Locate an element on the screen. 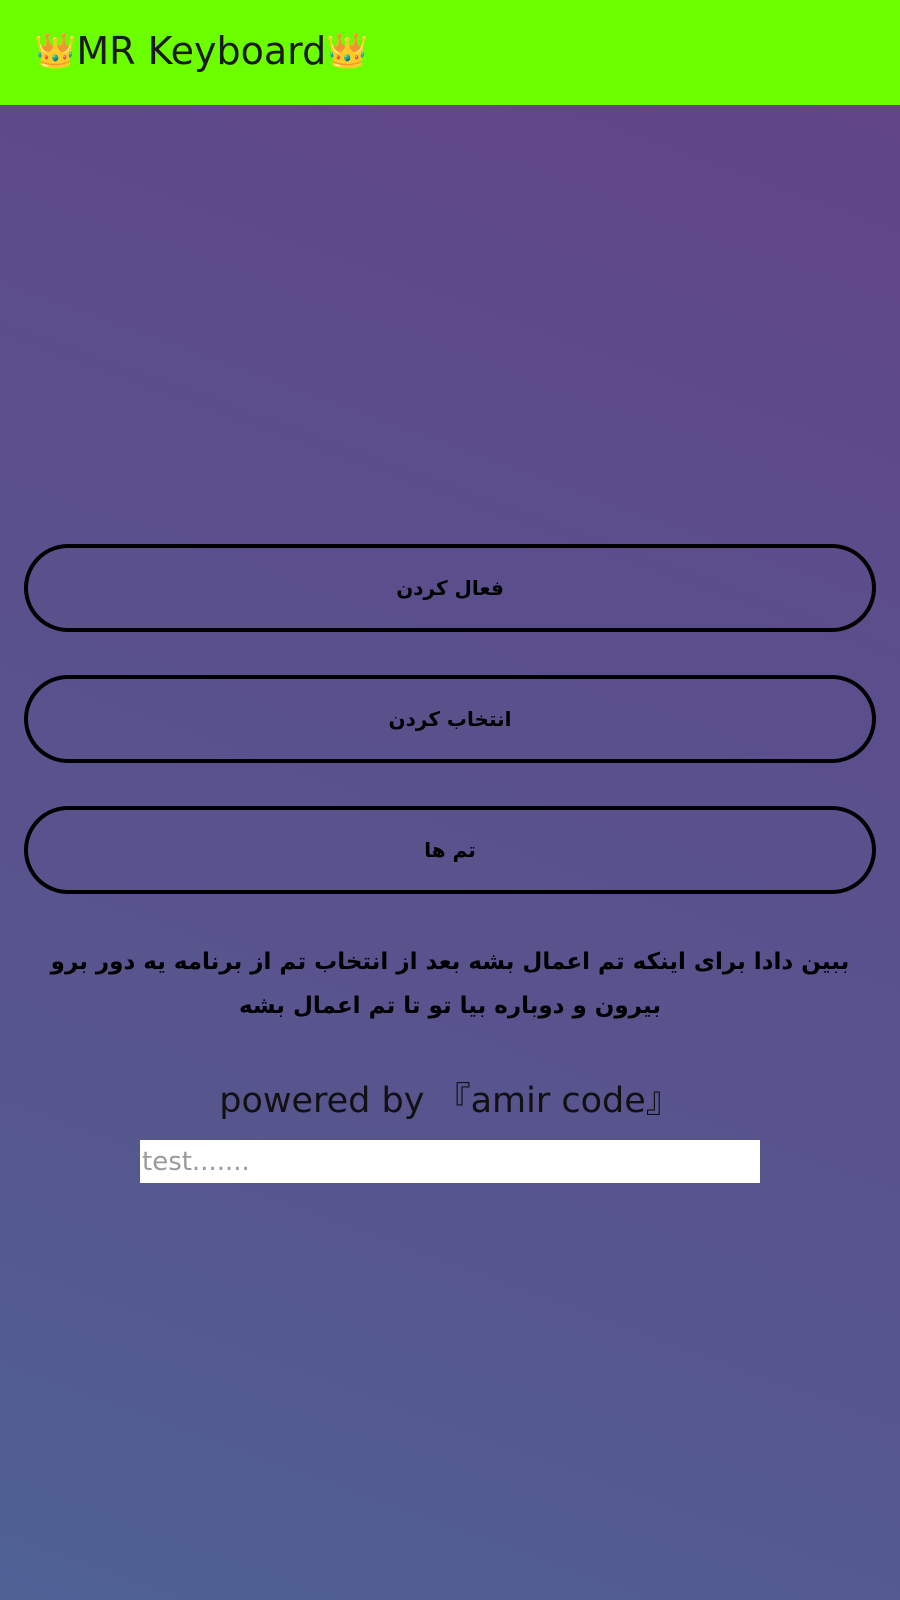 The width and height of the screenshot is (900, 1600). app-title: 👑 MR Keyboard 👑 is located at coordinates (201, 51).